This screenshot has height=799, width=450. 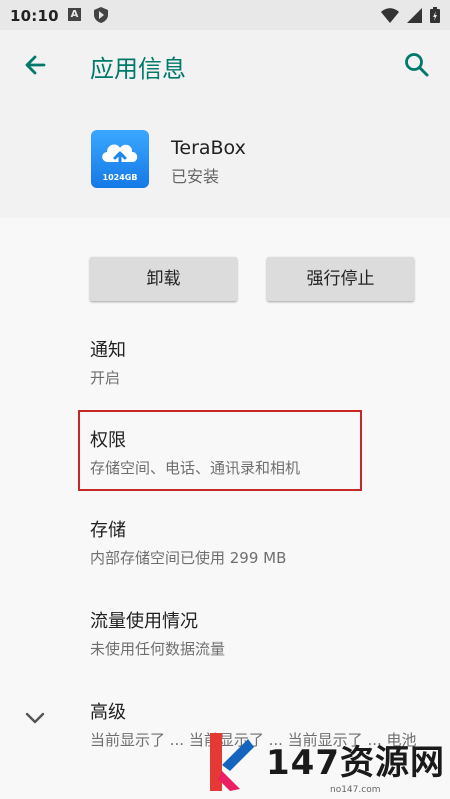 What do you see at coordinates (105, 378) in the screenshot?
I see `item-subtitle: 开启` at bounding box center [105, 378].